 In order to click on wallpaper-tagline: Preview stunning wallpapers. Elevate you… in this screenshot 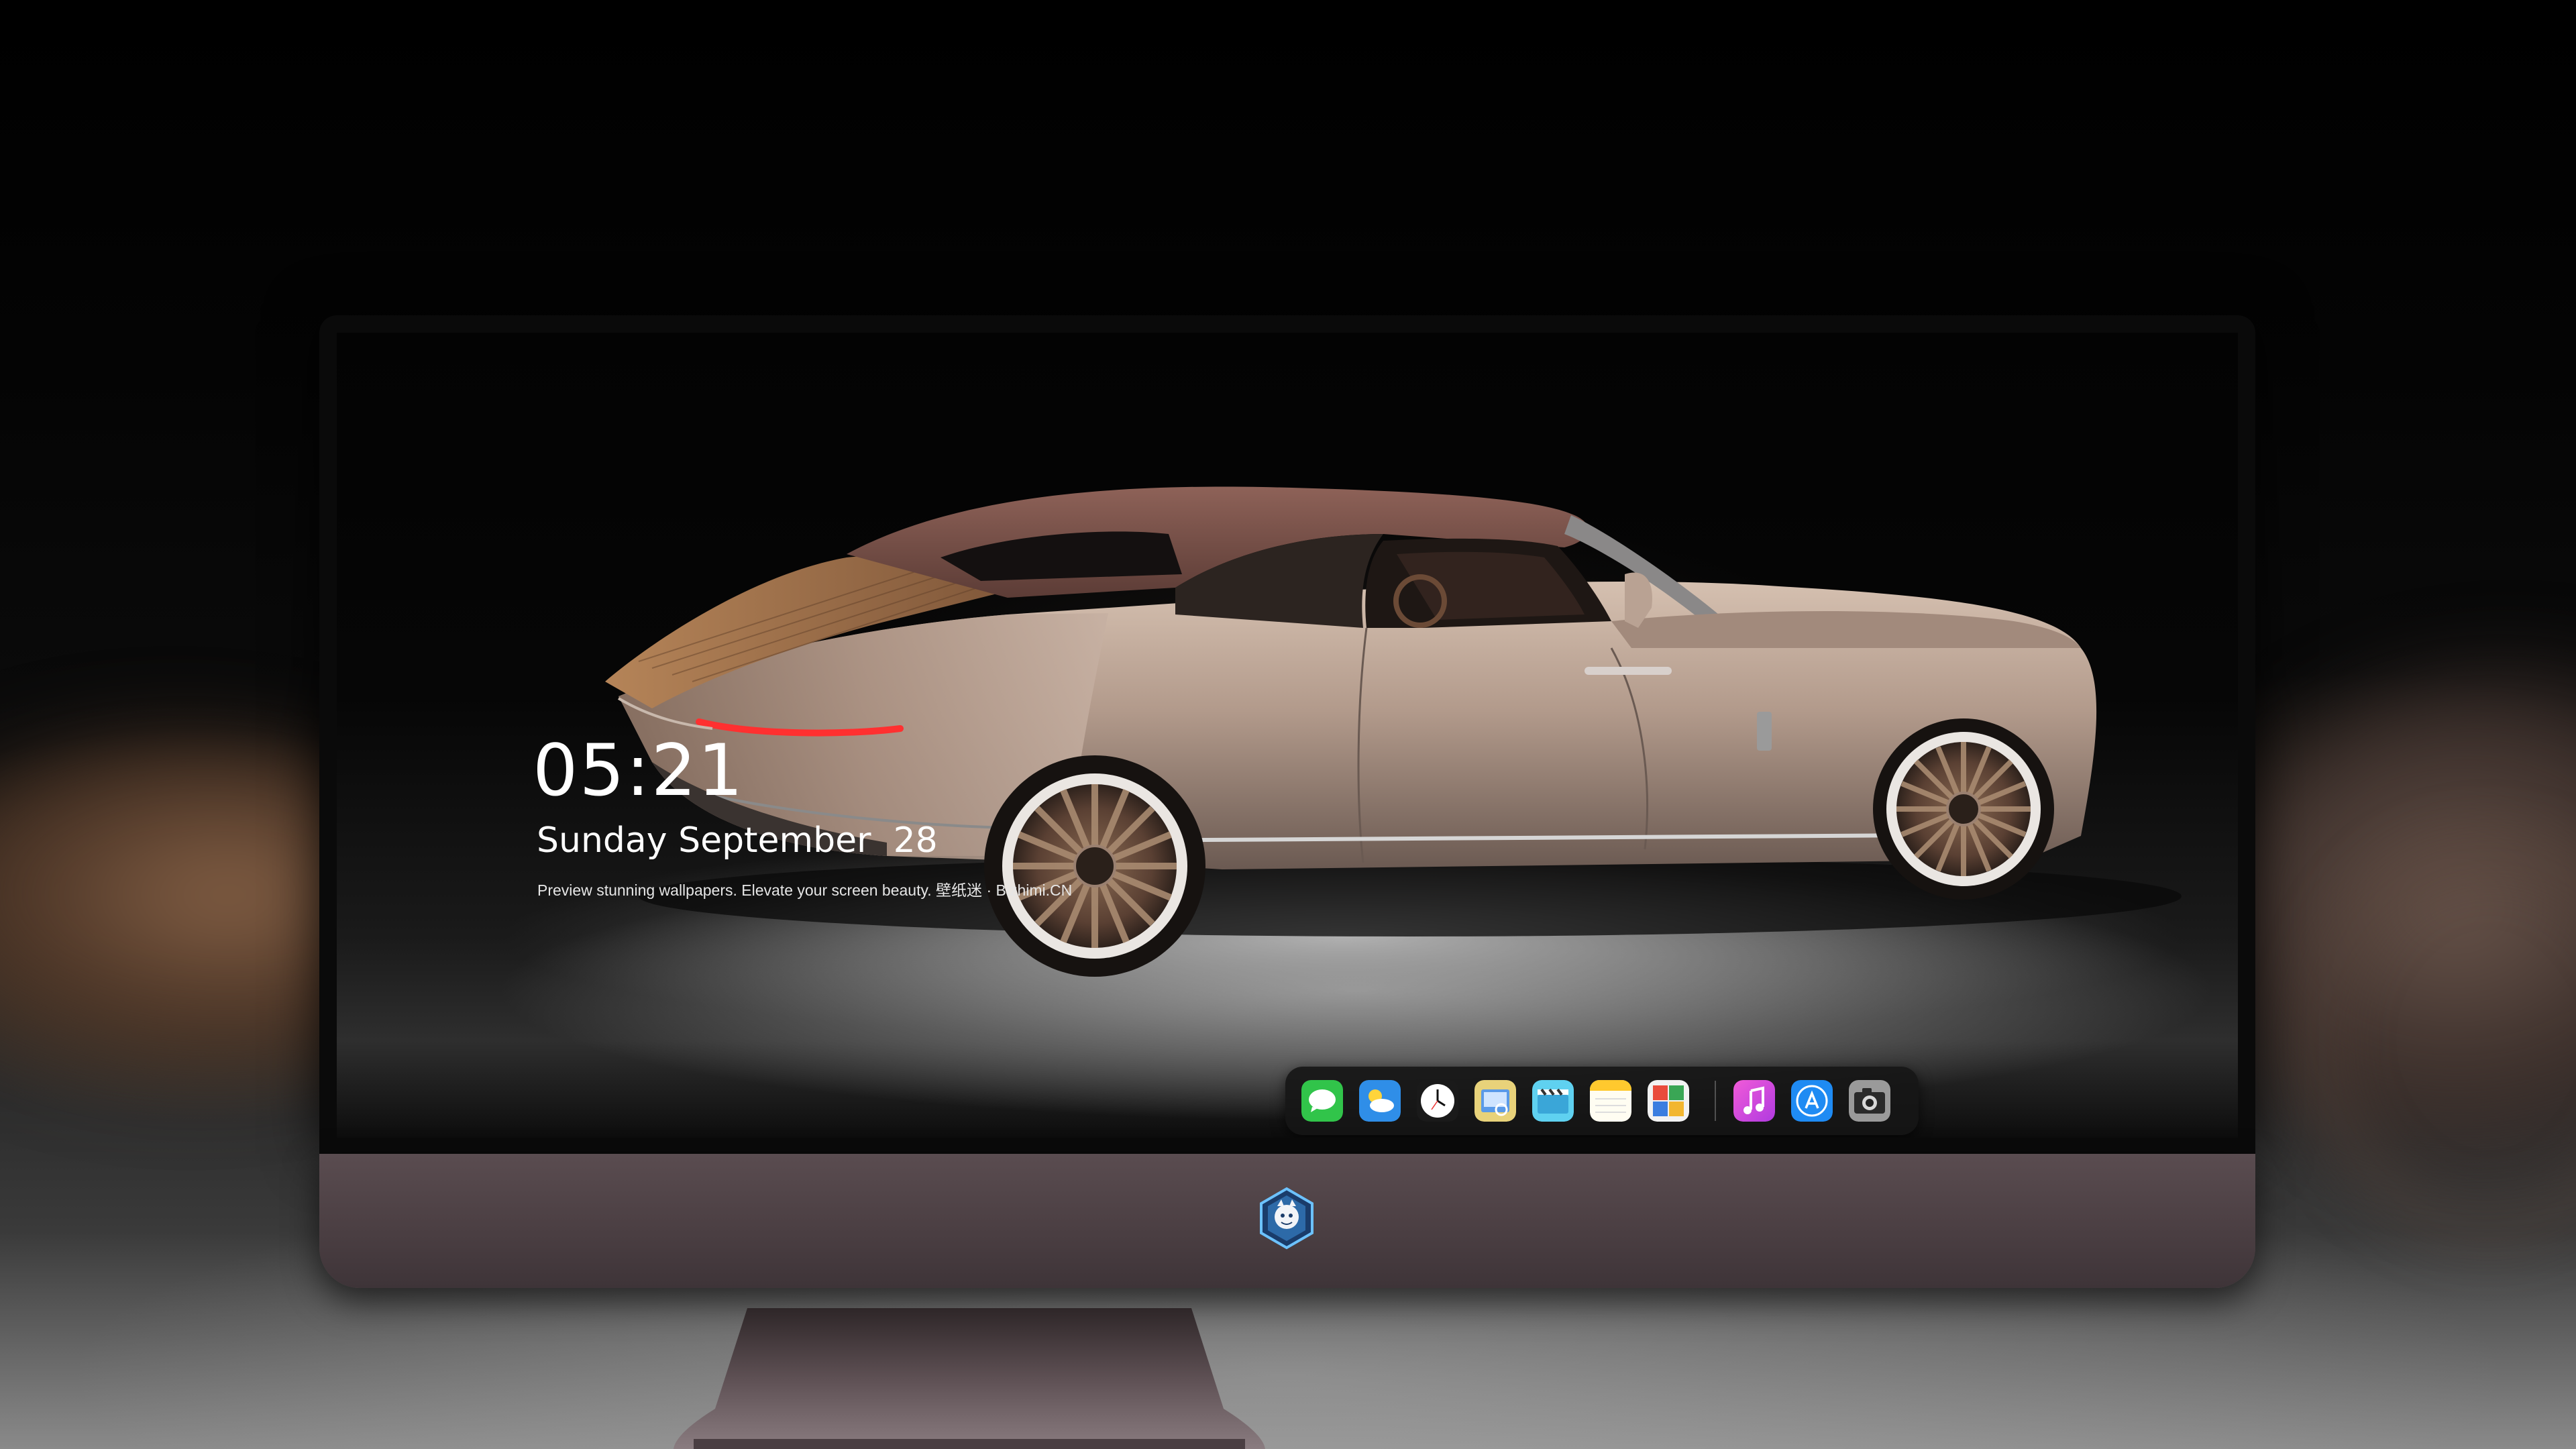, I will do `click(805, 890)`.